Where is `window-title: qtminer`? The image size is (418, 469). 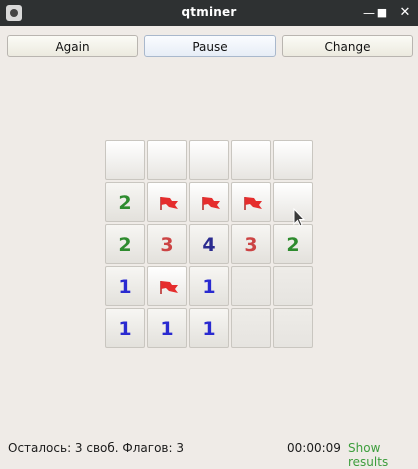 window-title: qtminer is located at coordinates (209, 12).